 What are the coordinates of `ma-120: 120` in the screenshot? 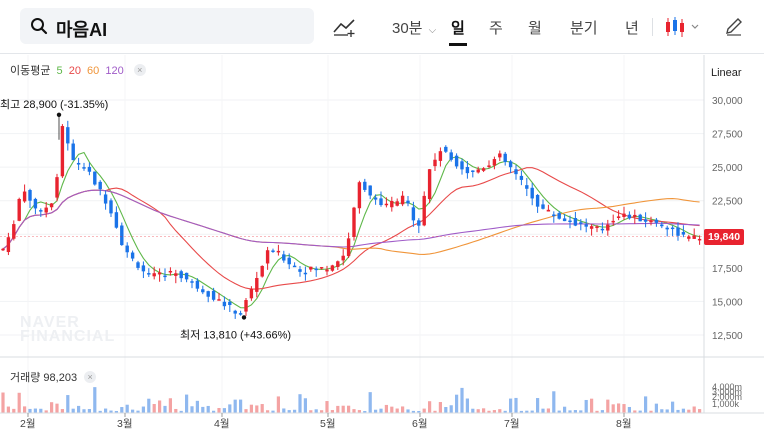 It's located at (114, 71).